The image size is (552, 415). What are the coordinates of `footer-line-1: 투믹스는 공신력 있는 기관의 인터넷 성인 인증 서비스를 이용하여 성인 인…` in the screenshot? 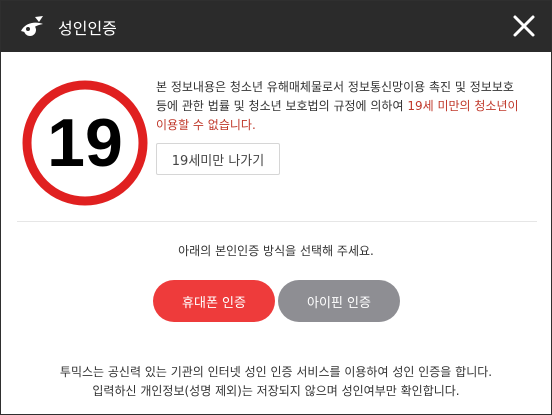 It's located at (276, 372).